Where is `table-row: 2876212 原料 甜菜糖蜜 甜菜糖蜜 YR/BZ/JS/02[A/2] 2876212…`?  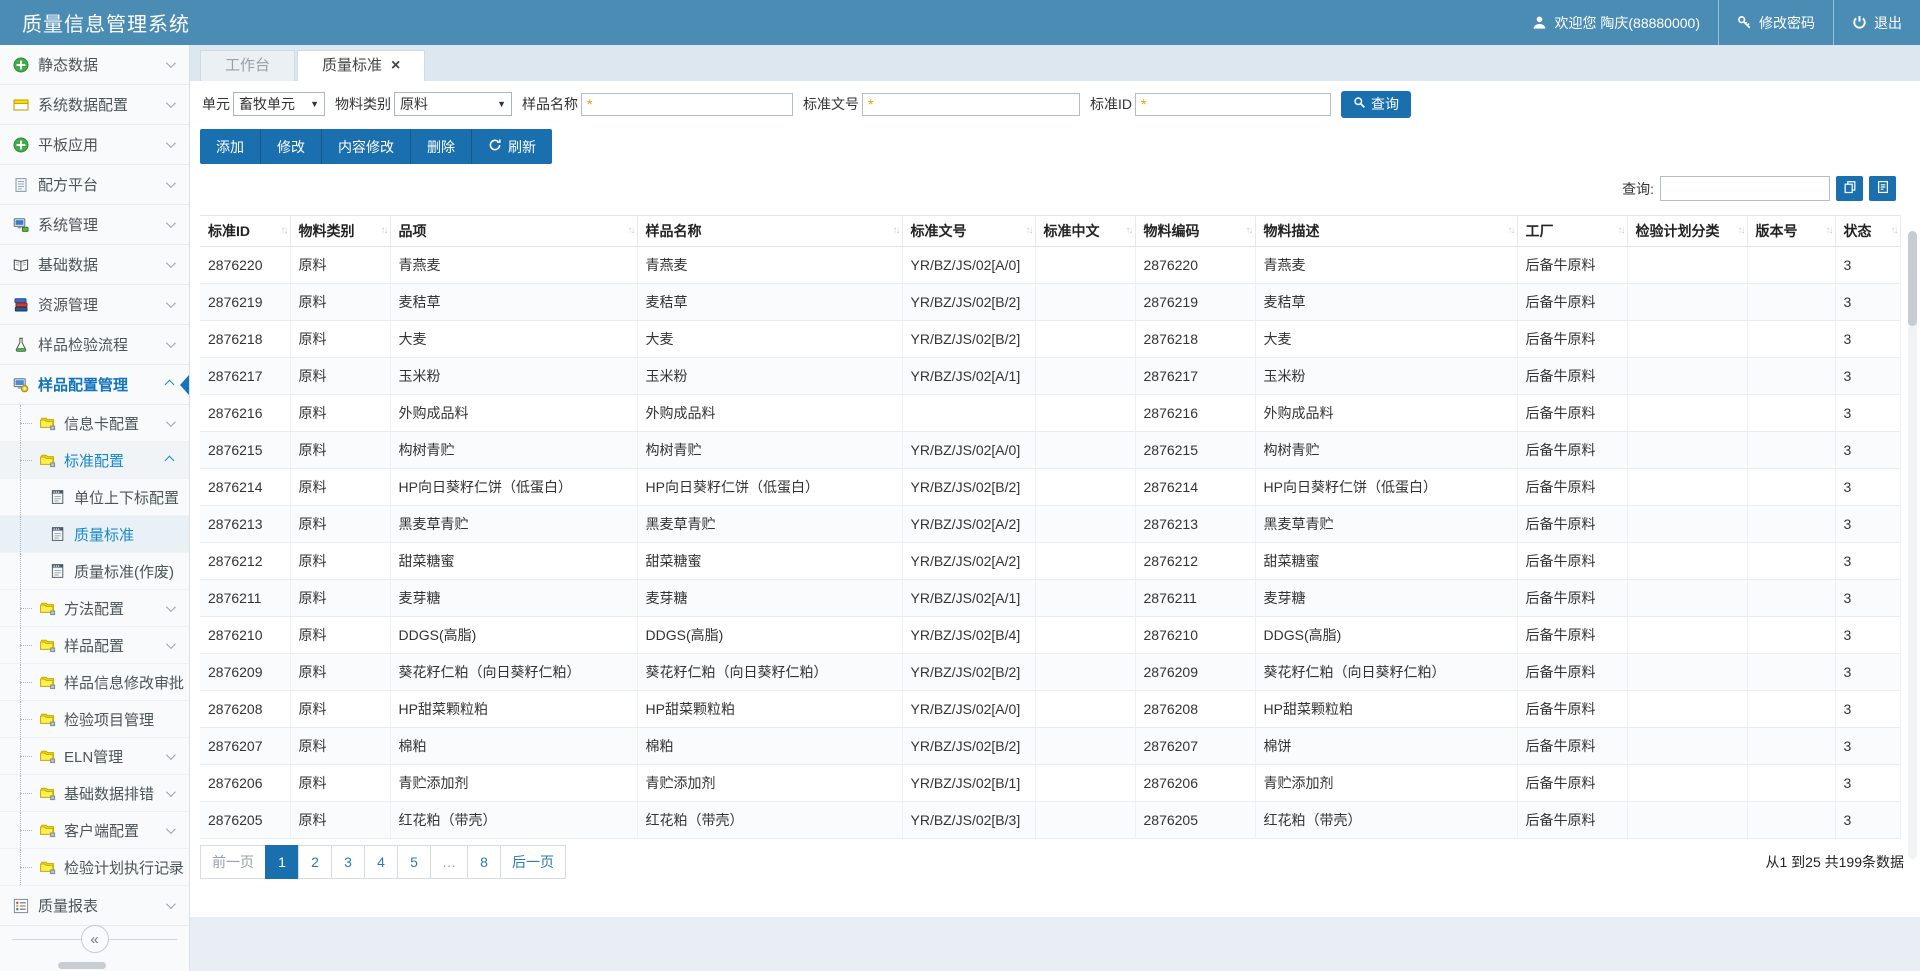 table-row: 2876212 原料 甜菜糖蜜 甜菜糖蜜 YR/BZ/JS/02[A/2] 2876212… is located at coordinates (1050, 561).